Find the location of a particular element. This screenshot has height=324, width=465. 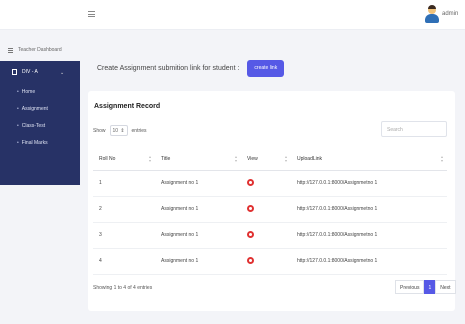

column-header-view: View ▴ ▾ is located at coordinates (266, 160).